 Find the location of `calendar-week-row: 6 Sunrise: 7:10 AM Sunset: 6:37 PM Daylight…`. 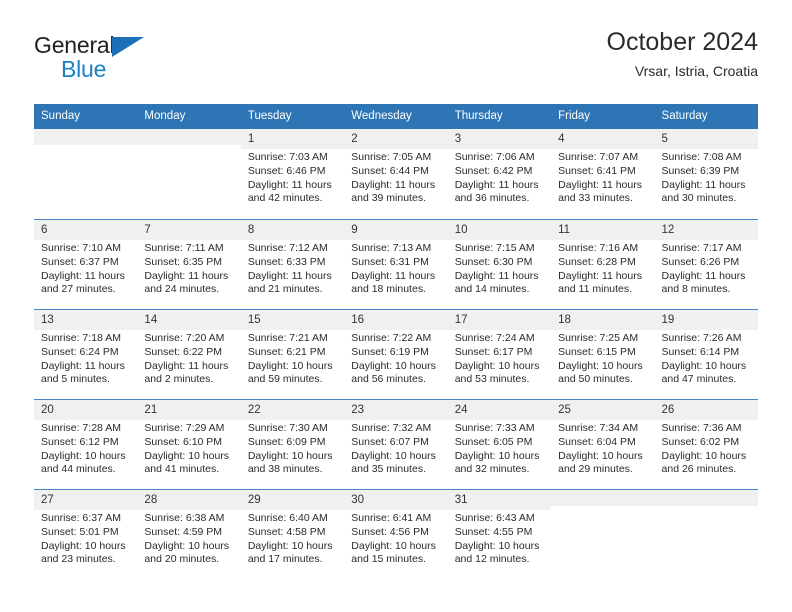

calendar-week-row: 6 Sunrise: 7:10 AM Sunset: 6:37 PM Daylight… is located at coordinates (396, 263).